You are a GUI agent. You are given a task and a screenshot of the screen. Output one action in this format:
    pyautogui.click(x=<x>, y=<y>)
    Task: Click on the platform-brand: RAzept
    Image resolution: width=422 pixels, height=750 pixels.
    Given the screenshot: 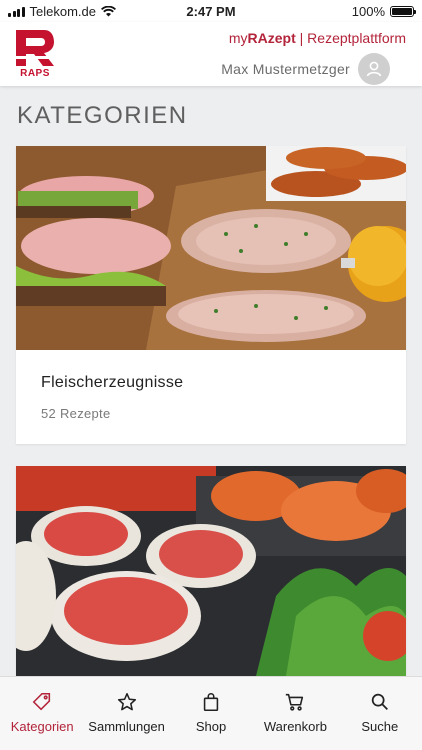 What is the action you would take?
    pyautogui.click(x=271, y=38)
    